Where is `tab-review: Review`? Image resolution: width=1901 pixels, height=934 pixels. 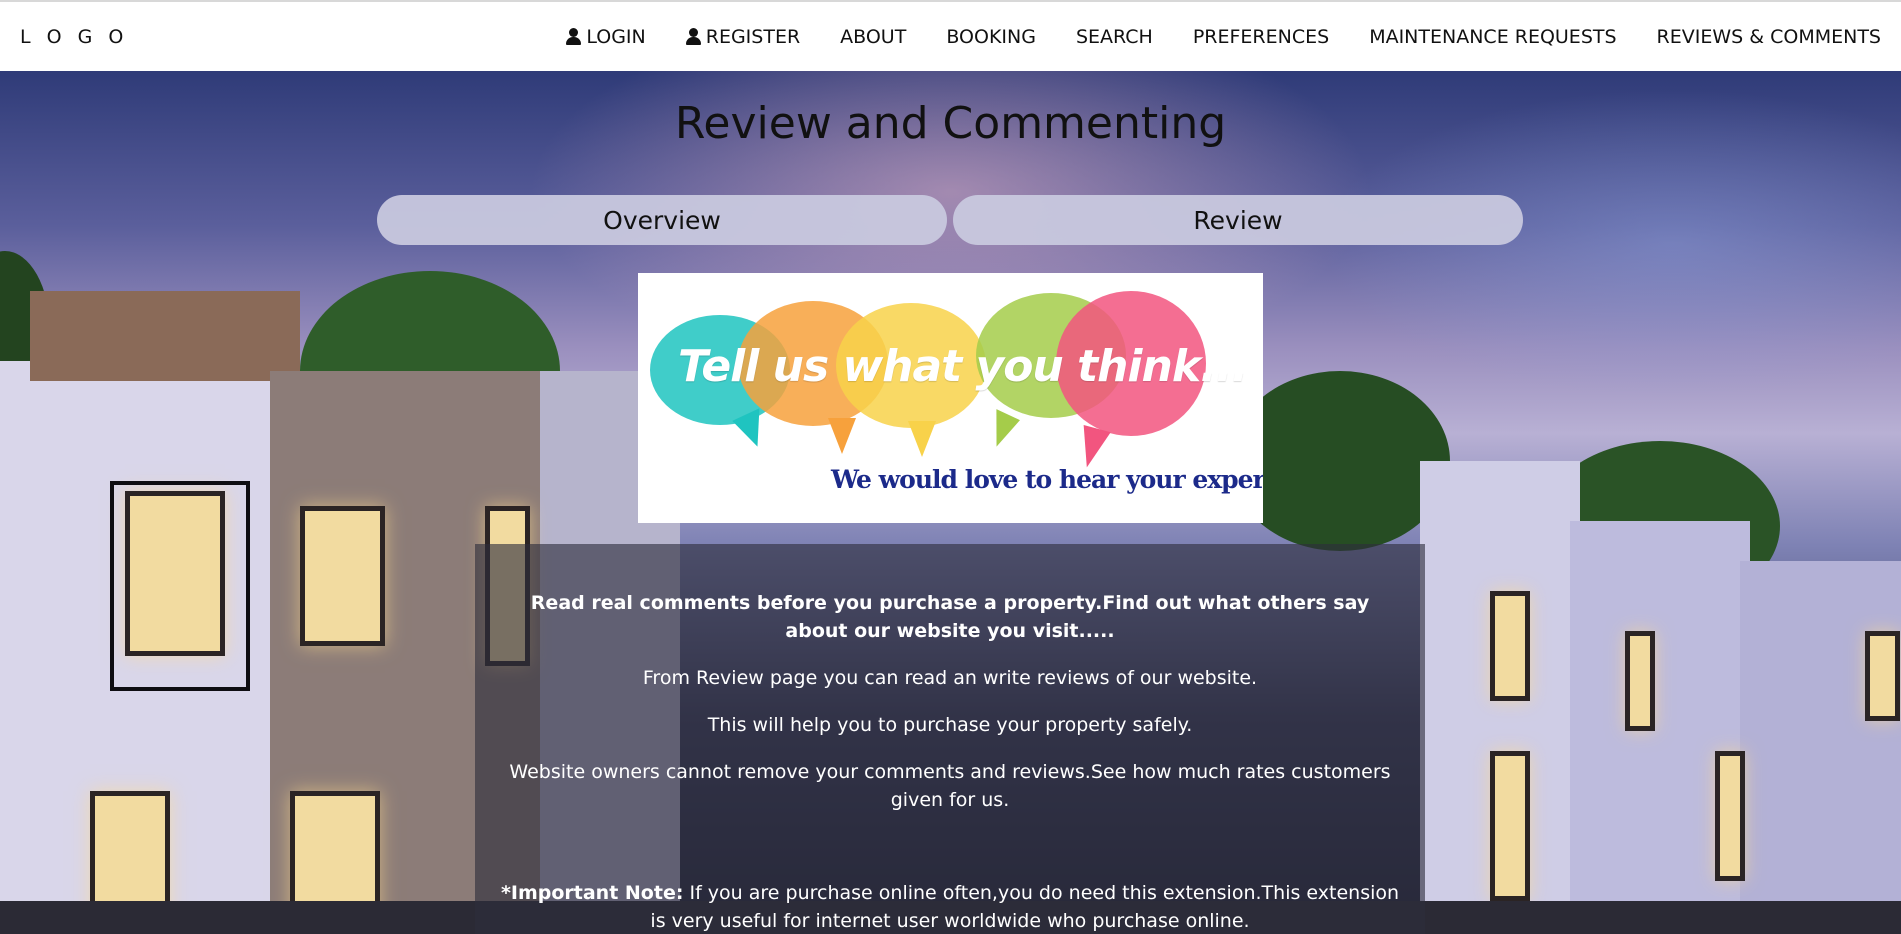
tab-review: Review is located at coordinates (1238, 220).